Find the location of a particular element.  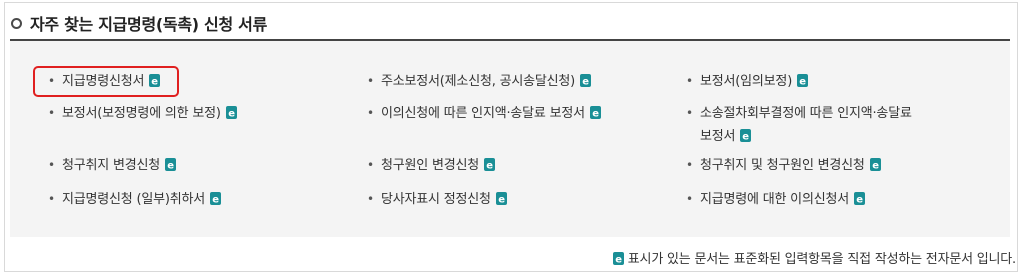

legend-footnote: e 표시가 있는 문서는 표준화된 입력항목을 직접 작성하는 전자문서 입니다. is located at coordinates (814, 257).